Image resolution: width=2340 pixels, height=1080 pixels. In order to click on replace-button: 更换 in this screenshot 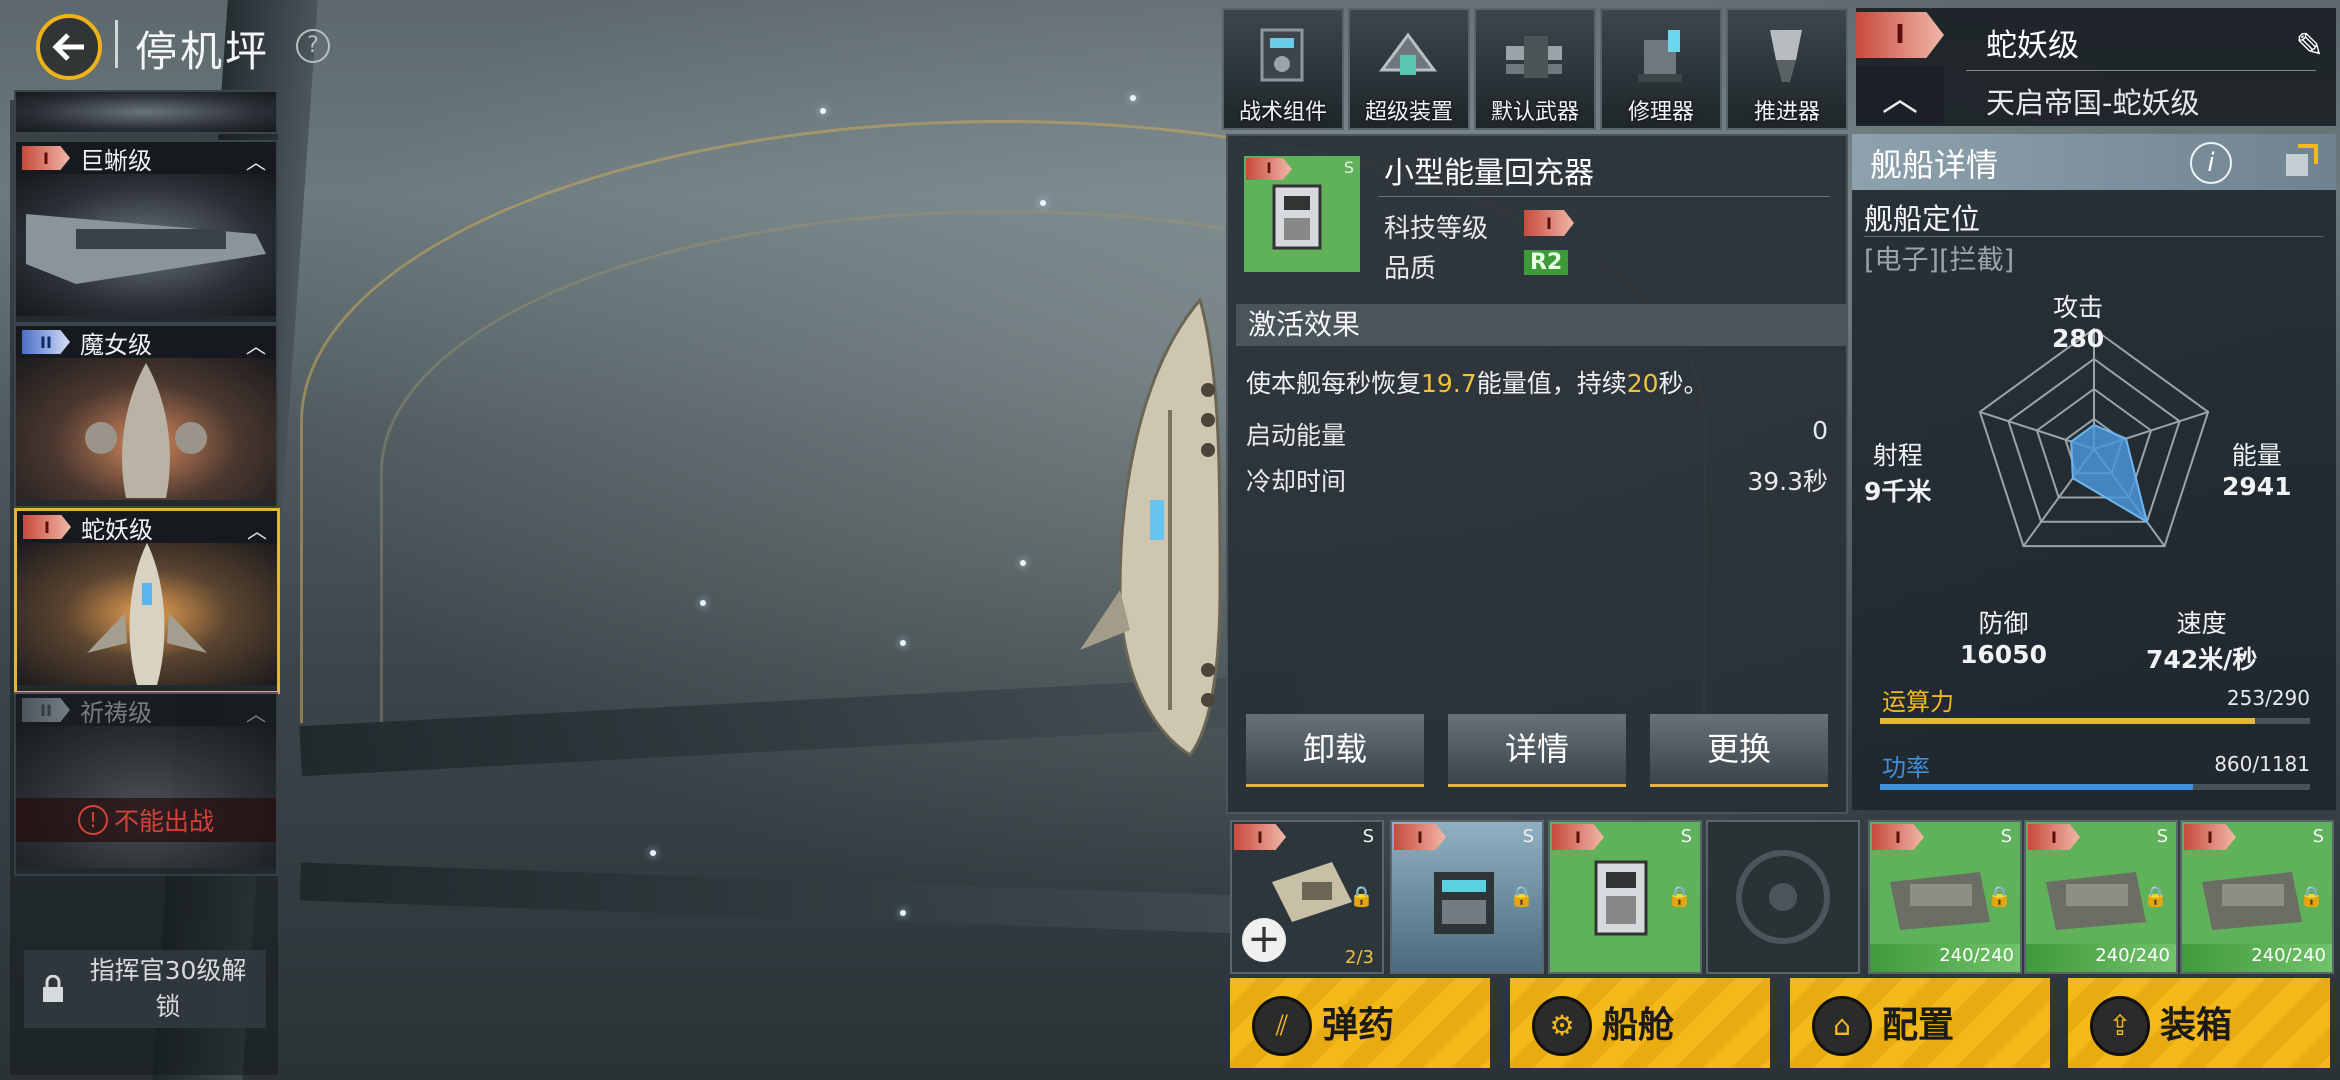, I will do `click(1739, 750)`.